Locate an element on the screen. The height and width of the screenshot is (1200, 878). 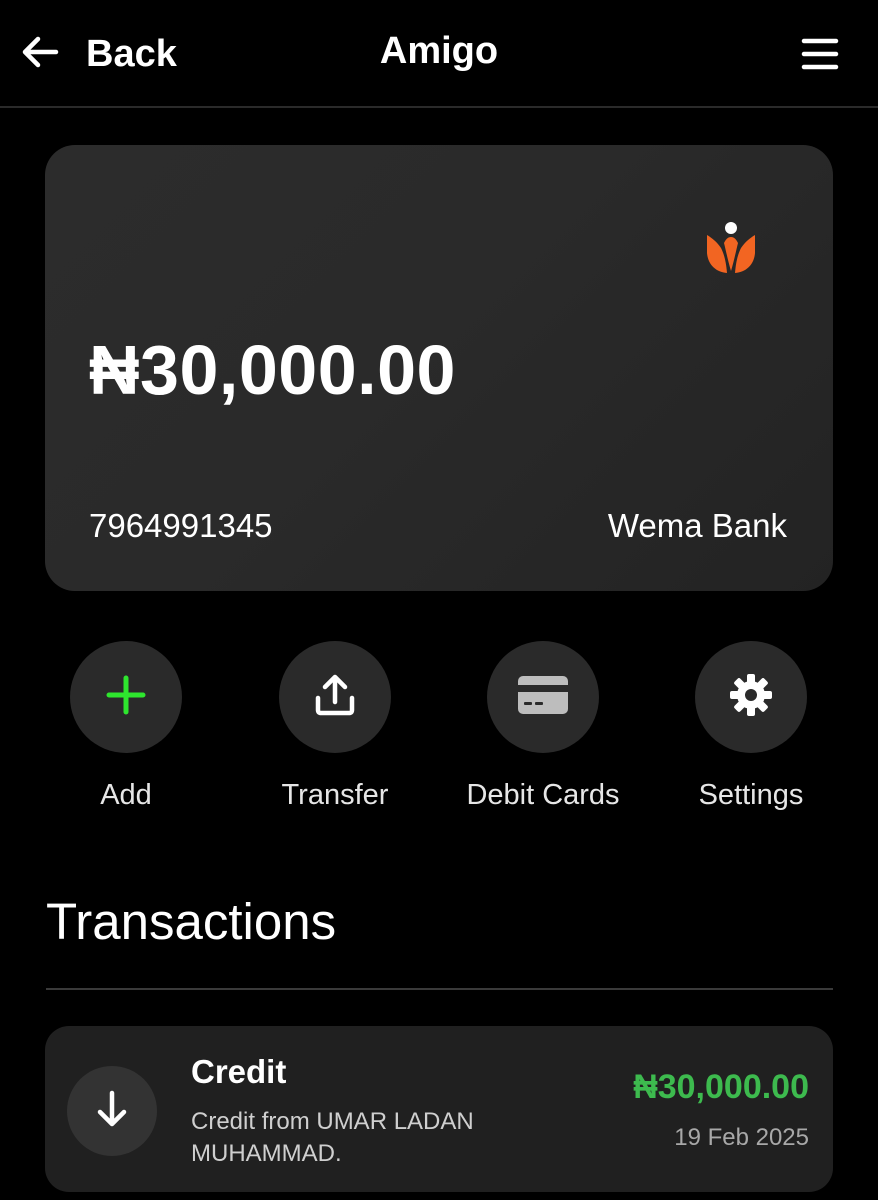
arrow-down-icon is located at coordinates (112, 1111).